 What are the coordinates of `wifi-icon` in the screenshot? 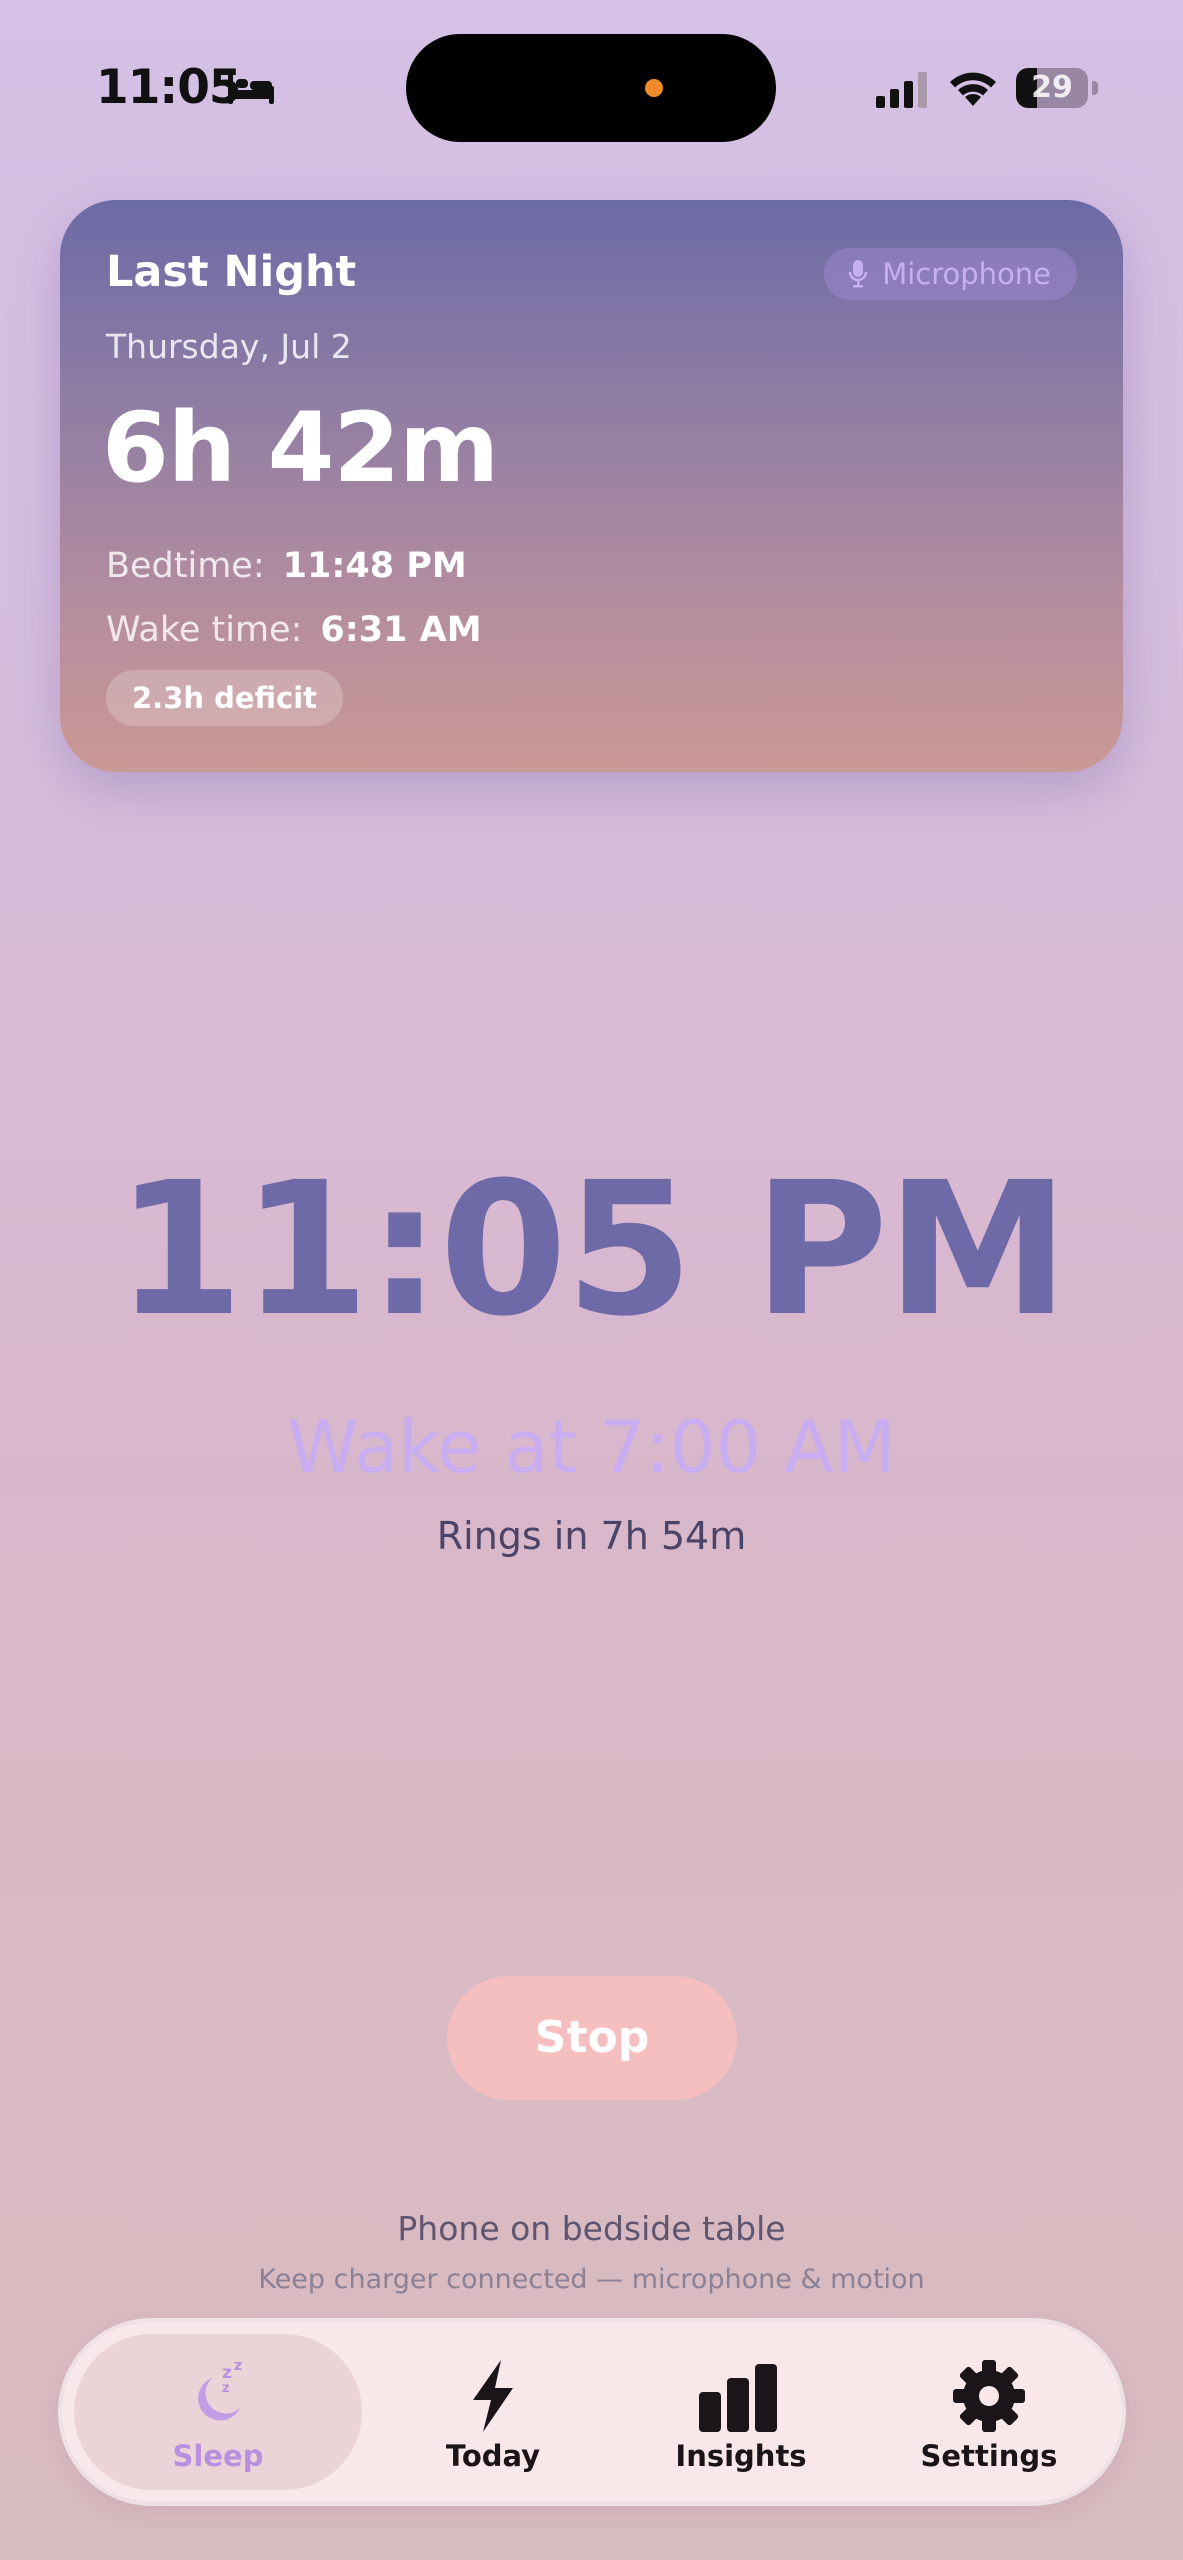 It's located at (973, 89).